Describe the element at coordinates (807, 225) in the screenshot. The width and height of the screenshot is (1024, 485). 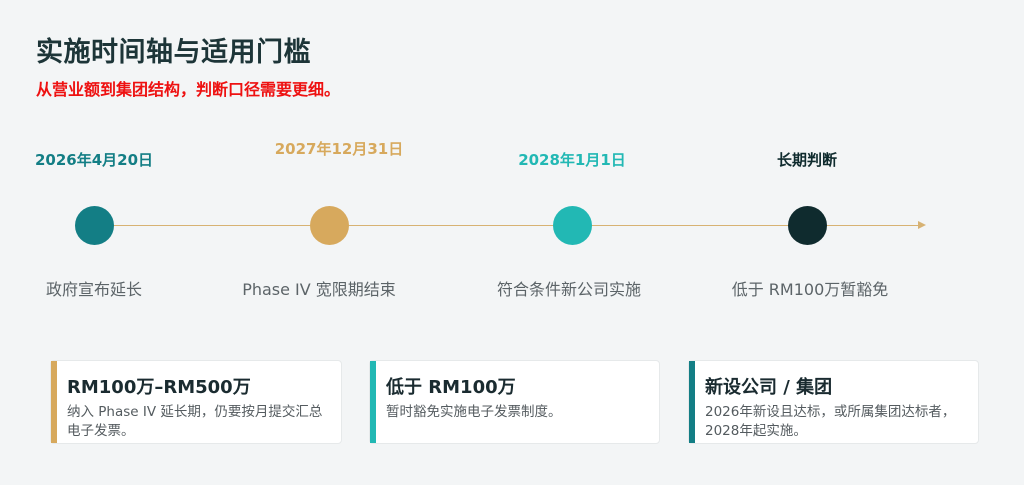
I see `milestone-4-dot` at that location.